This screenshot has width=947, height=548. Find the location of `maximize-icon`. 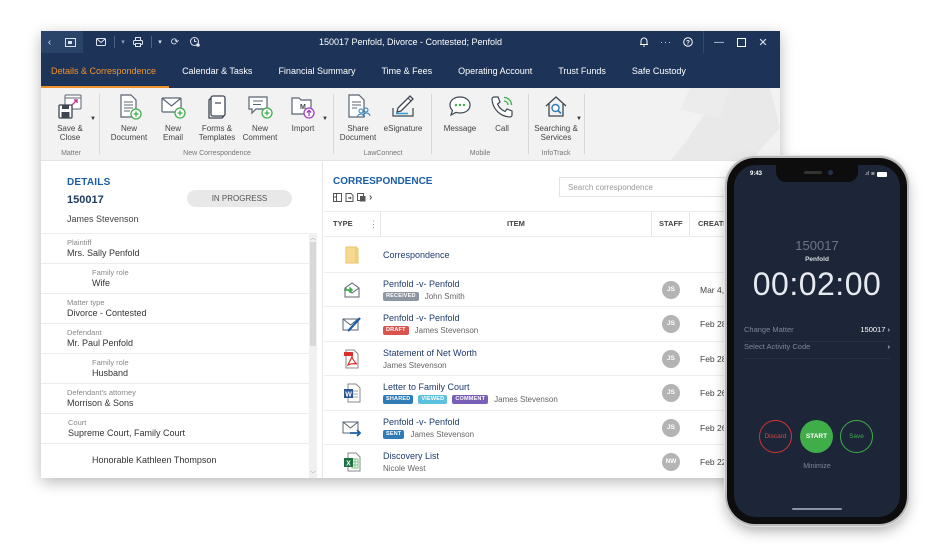

maximize-icon is located at coordinates (741, 42).